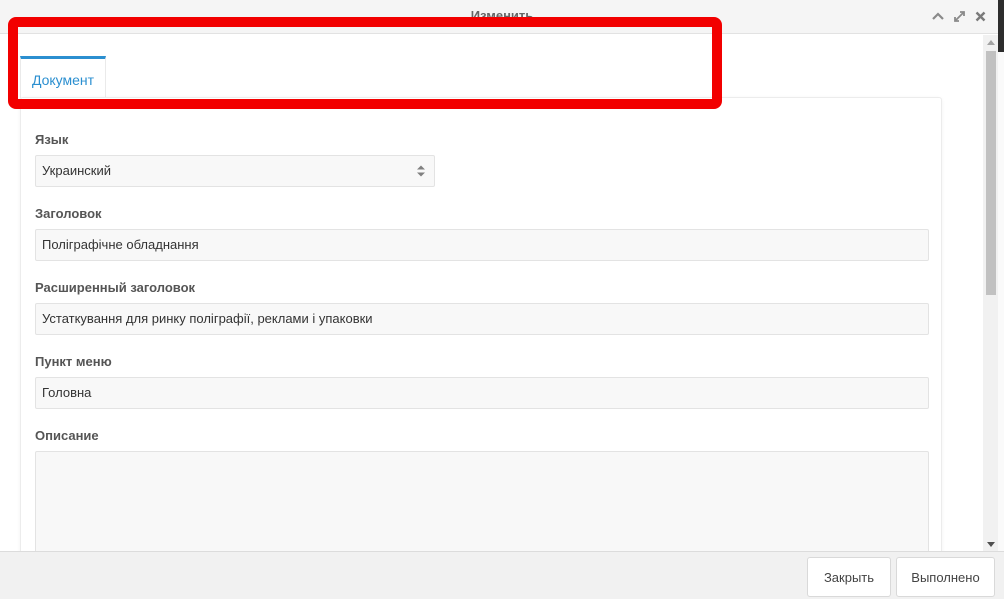 This screenshot has width=1004, height=599. Describe the element at coordinates (959, 16) in the screenshot. I see `expand-icon` at that location.